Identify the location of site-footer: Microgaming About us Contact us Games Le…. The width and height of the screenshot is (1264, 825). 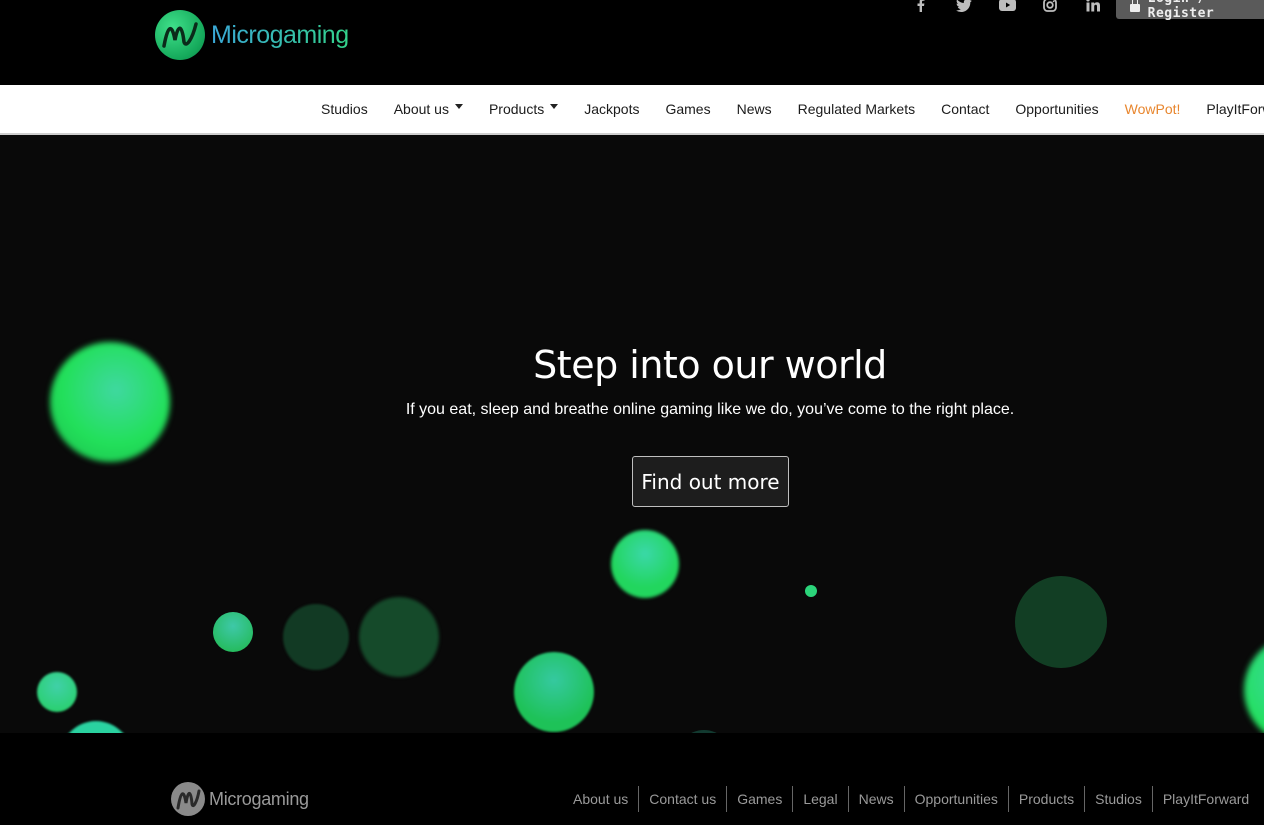
(632, 779).